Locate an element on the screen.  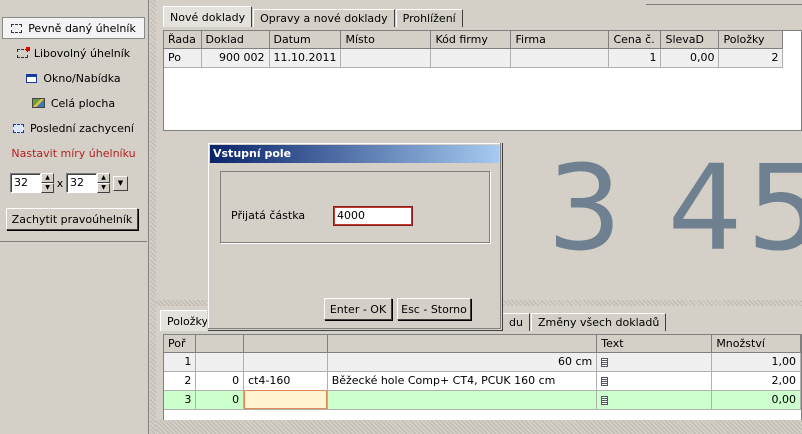
vertical-splitter is located at coordinates (153, 217).